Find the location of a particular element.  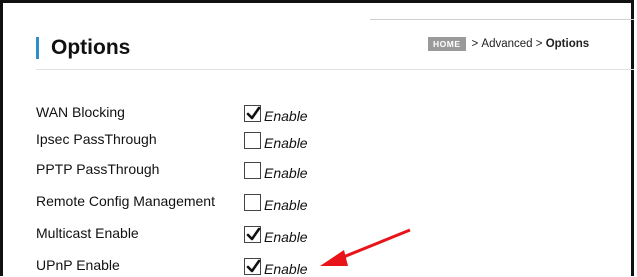

ipsec-passthrough-checkbox is located at coordinates (252, 140).